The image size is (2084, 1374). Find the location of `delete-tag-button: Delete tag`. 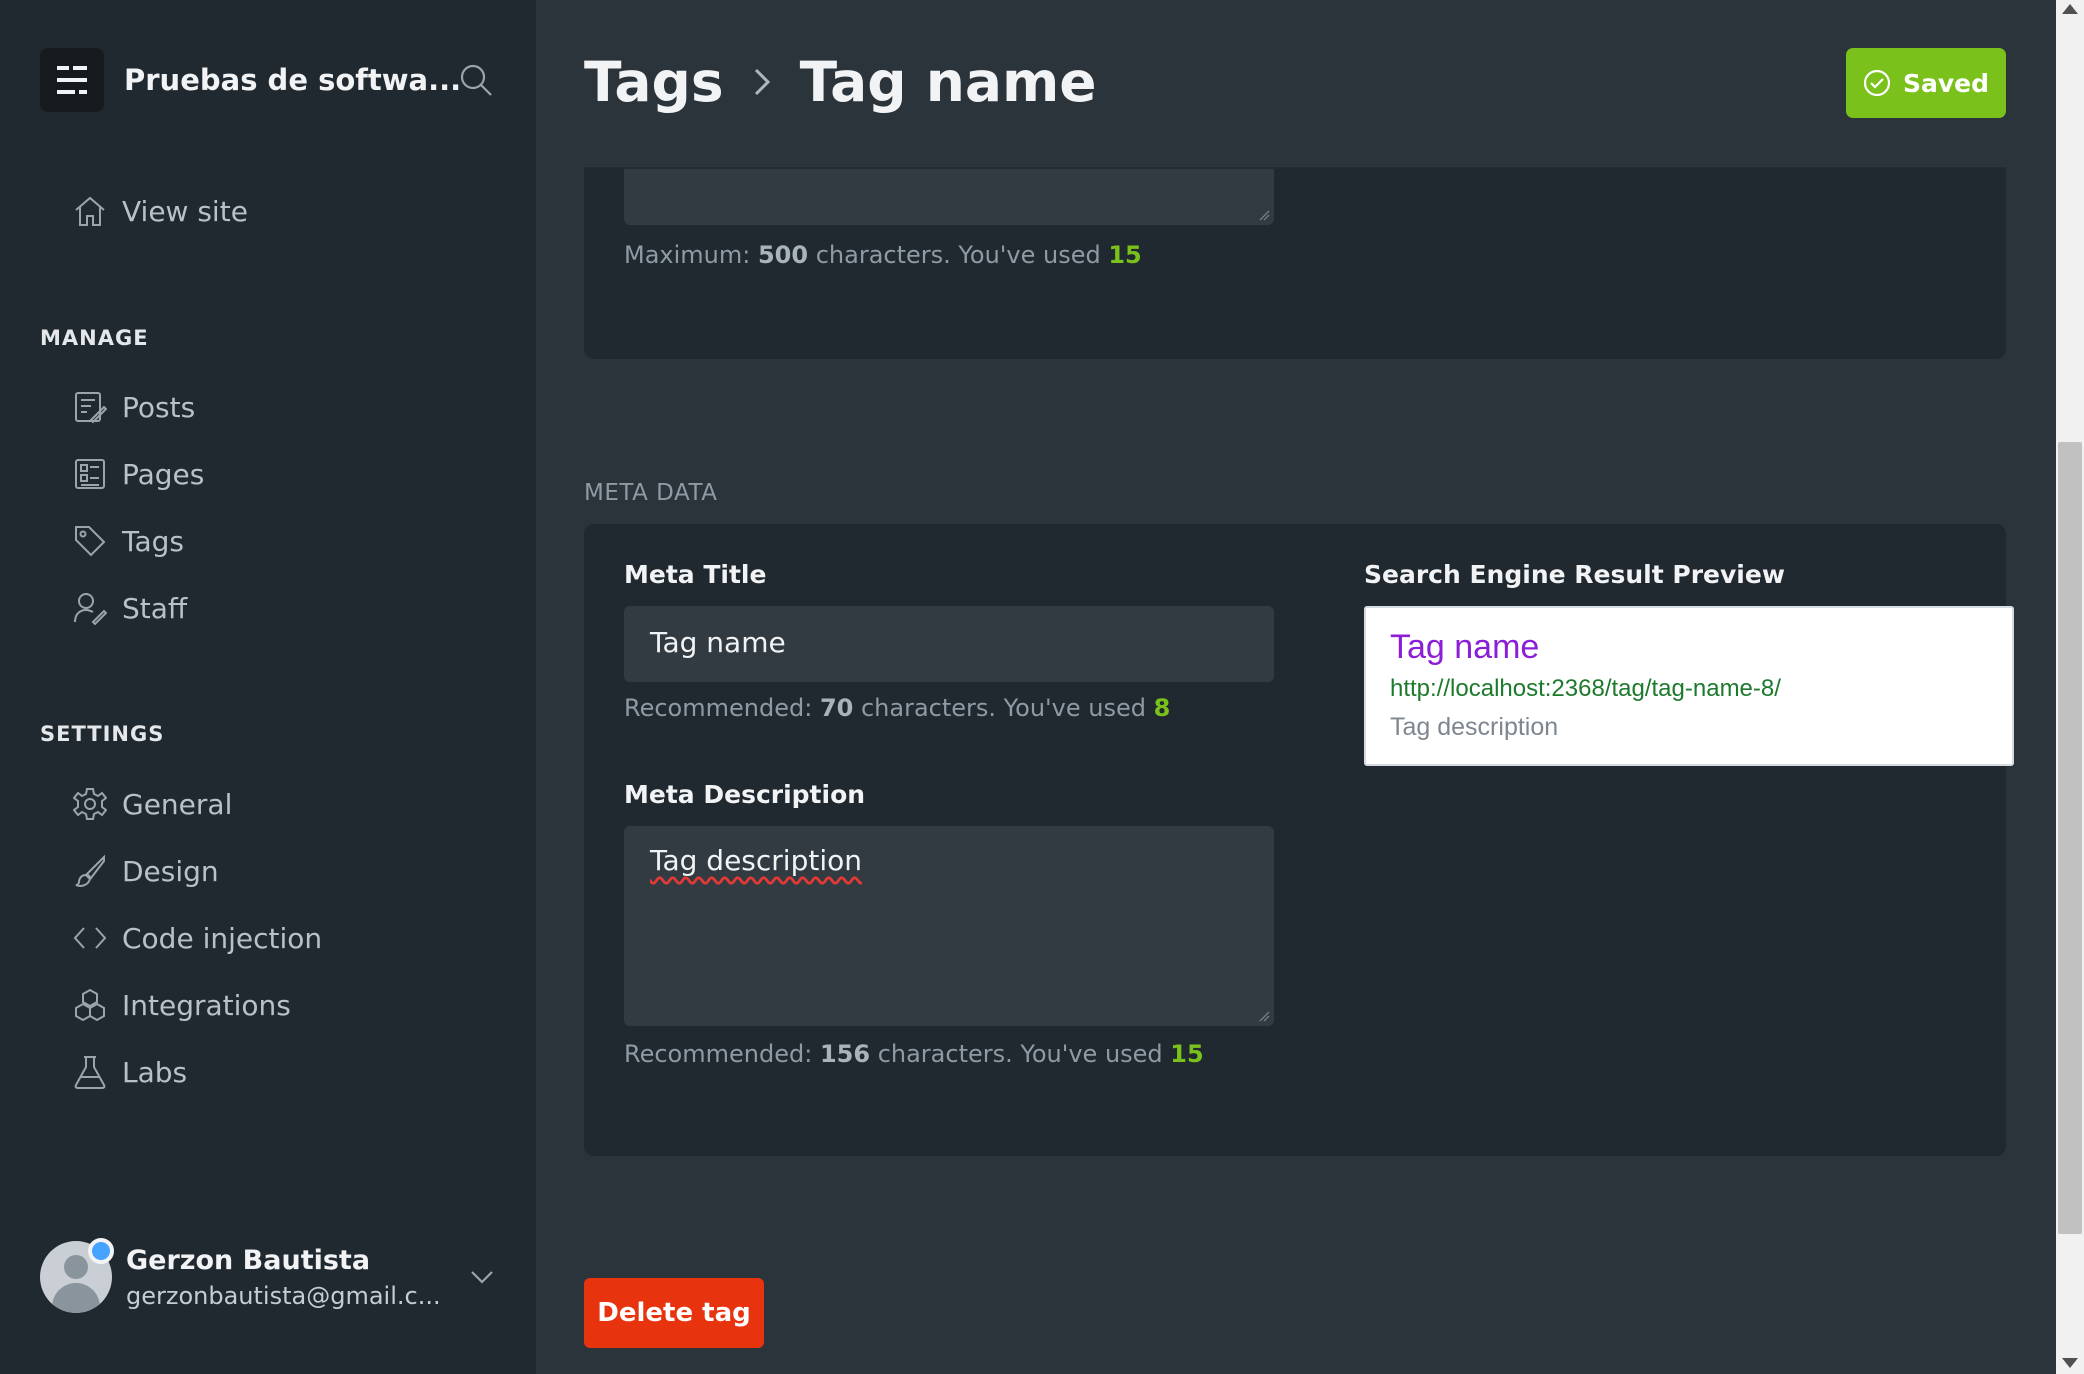

delete-tag-button: Delete tag is located at coordinates (674, 1313).